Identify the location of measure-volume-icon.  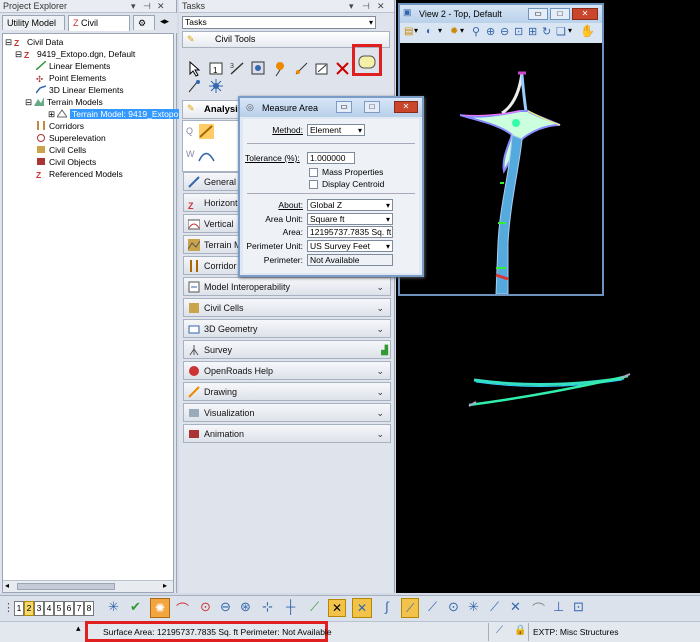
(322, 68).